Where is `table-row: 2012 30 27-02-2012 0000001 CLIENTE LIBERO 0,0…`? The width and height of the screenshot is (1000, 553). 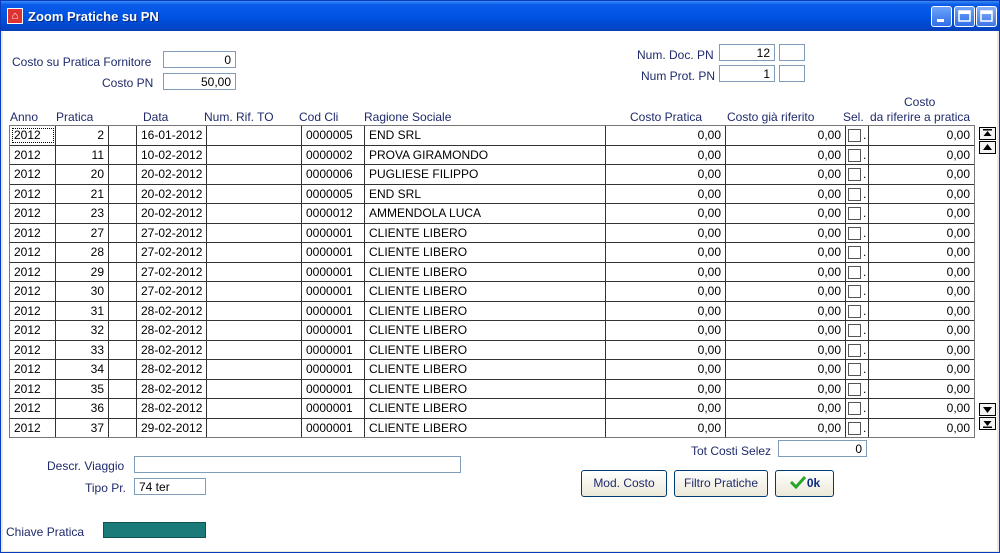 table-row: 2012 30 27-02-2012 0000001 CLIENTE LIBERO 0,0… is located at coordinates (492, 292).